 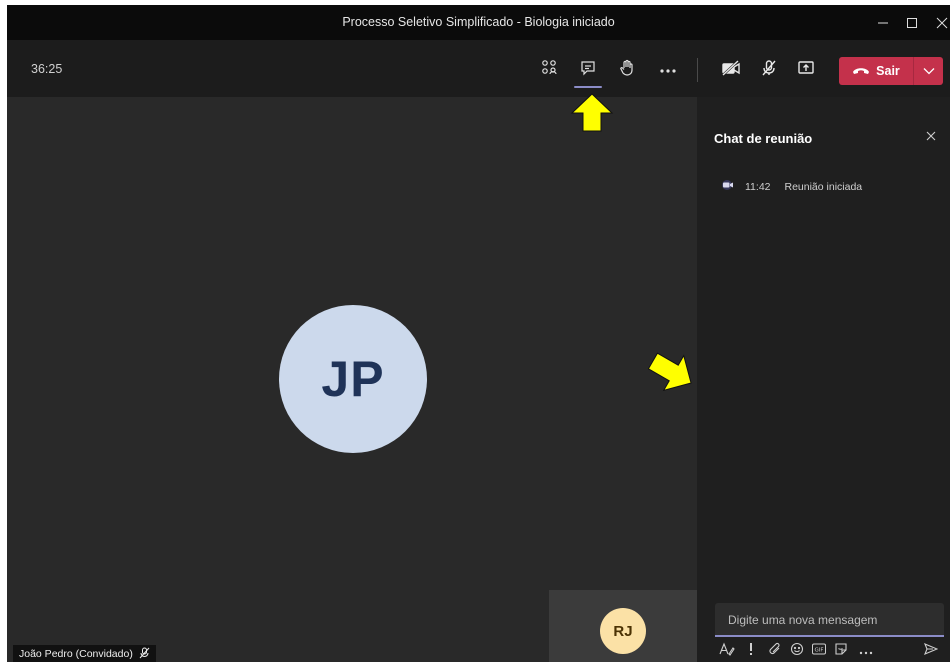 I want to click on meeting-camera-icon, so click(x=728, y=186).